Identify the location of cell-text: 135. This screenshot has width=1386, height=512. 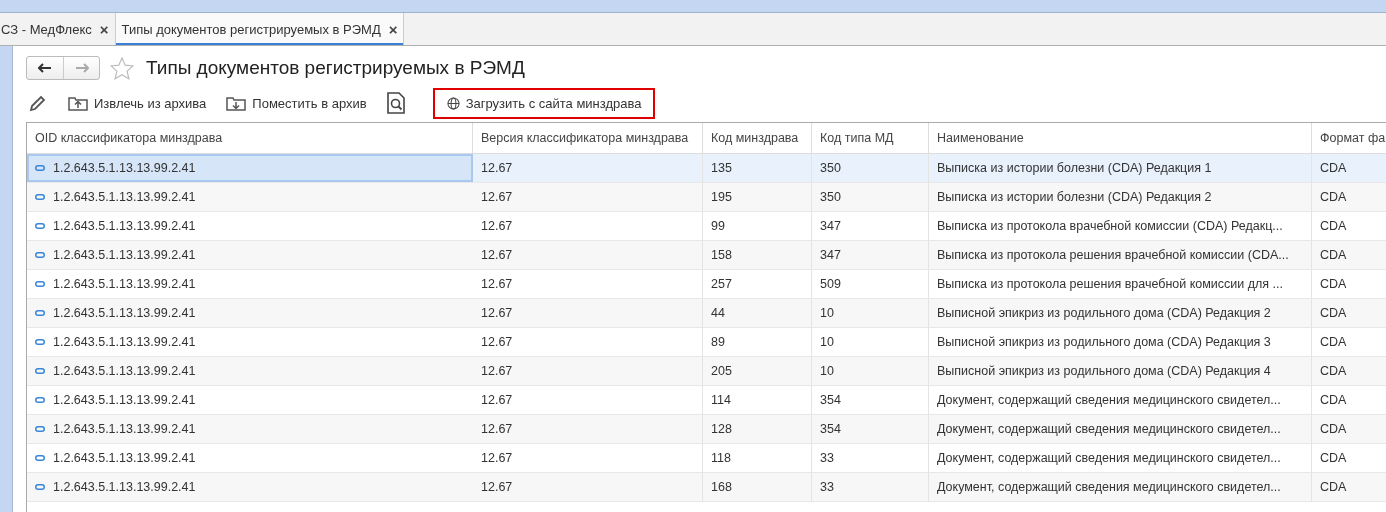
(721, 168).